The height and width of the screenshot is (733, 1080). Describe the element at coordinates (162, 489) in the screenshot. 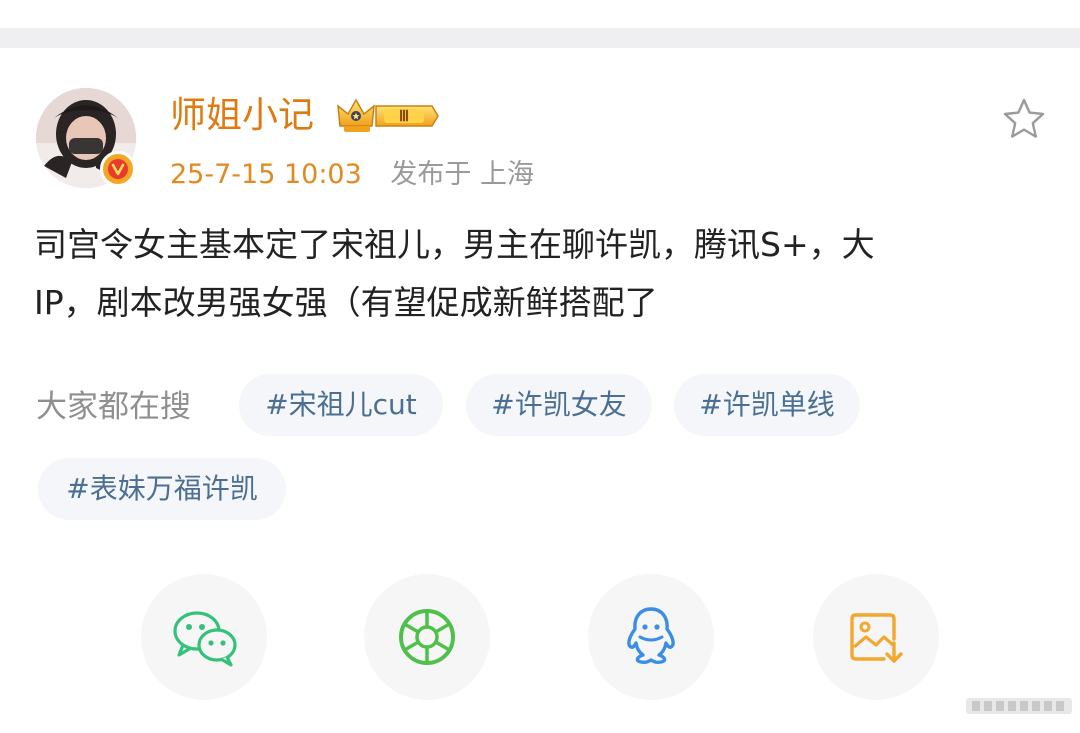

I see `search-tag: #表妹万福许凯` at that location.